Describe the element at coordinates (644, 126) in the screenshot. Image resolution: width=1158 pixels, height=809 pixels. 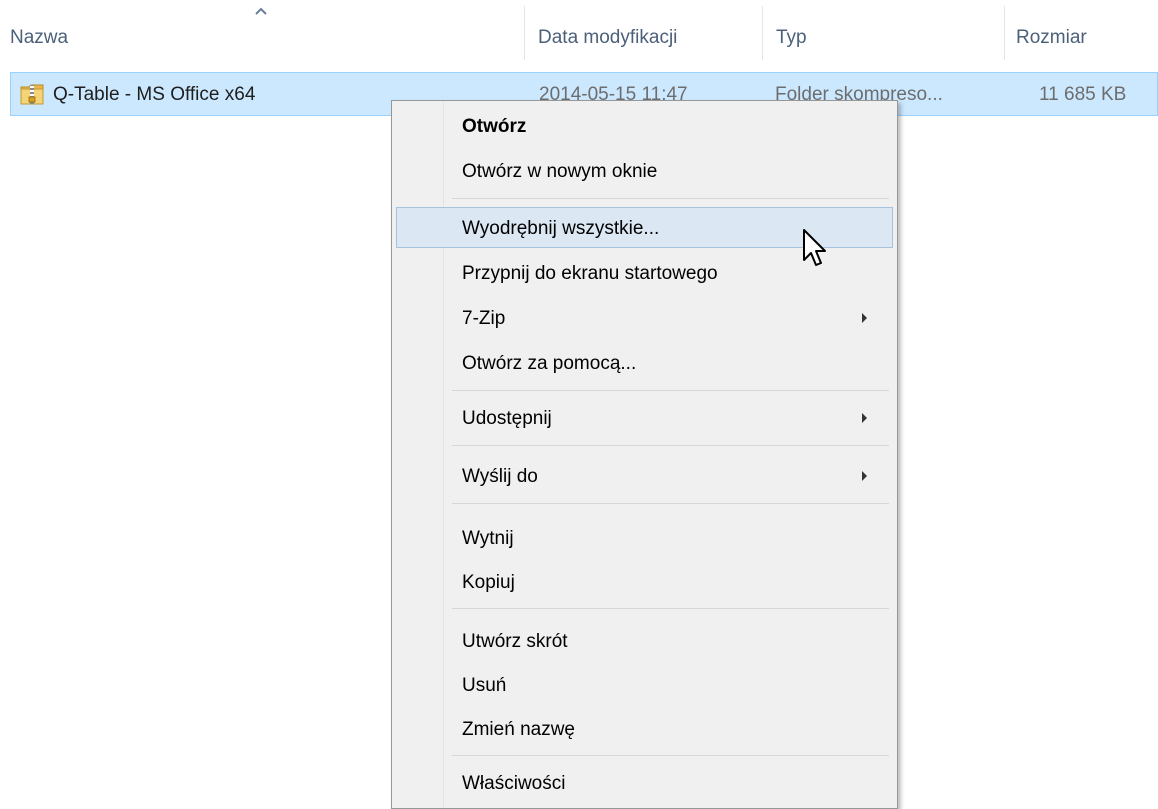
I see `menu-item-open: Otwórz` at that location.